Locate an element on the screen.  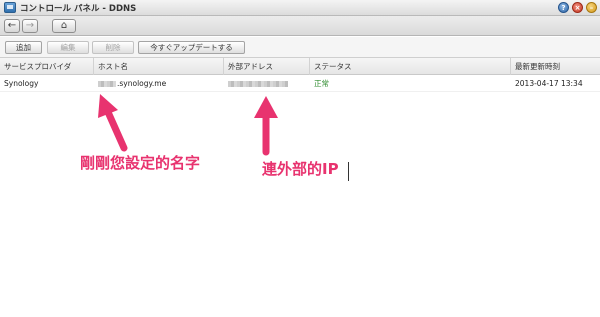
table-header: サービスプロバイダ ホスト名 外部アドレス ステータス 最新更新時刻 is located at coordinates (300, 66).